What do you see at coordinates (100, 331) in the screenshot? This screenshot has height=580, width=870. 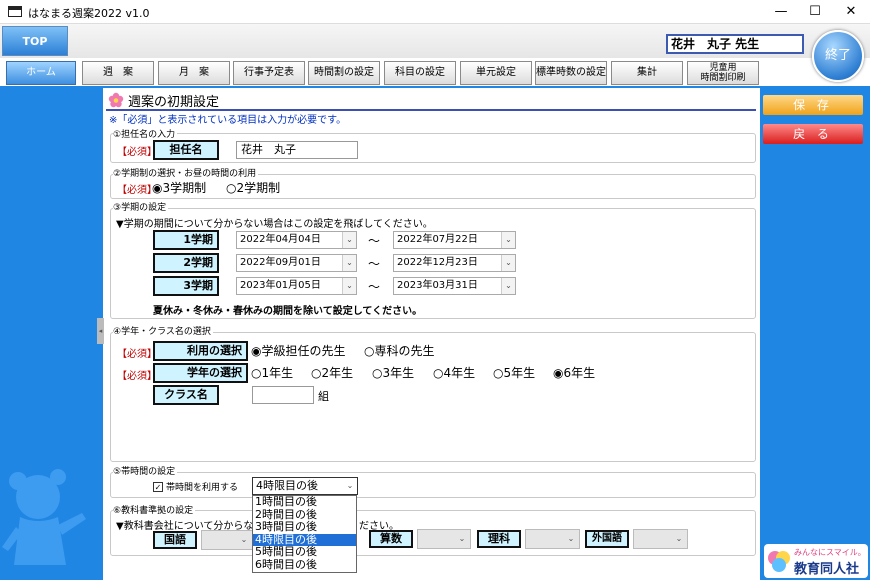 I see `collapse-handle: ◂` at bounding box center [100, 331].